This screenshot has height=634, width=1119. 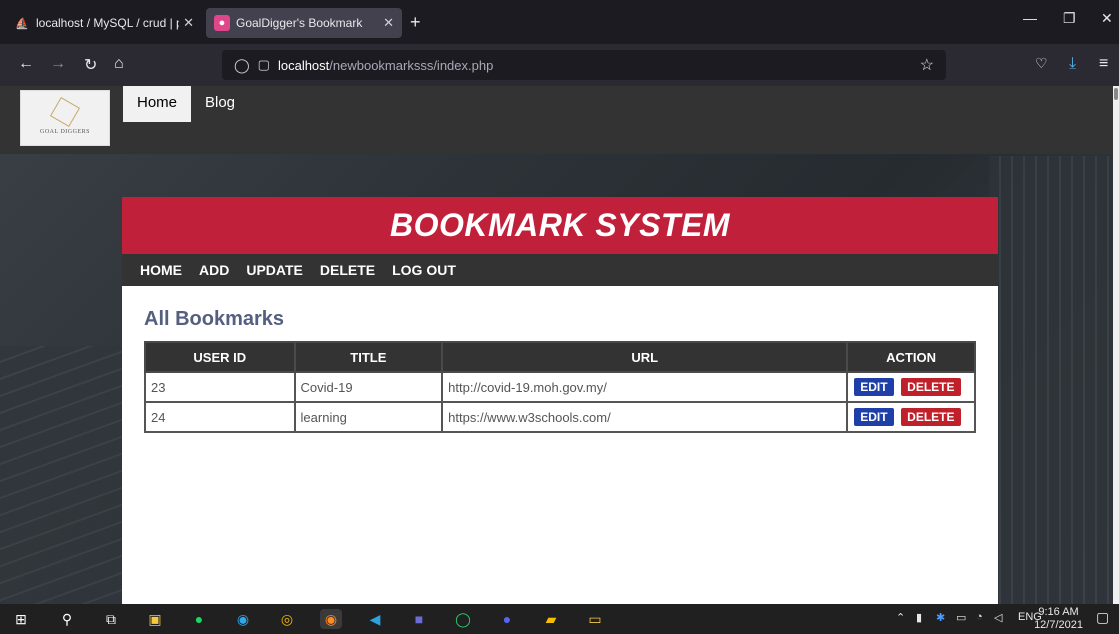 I want to click on notifications-icon: ▢, so click(x=1102, y=617).